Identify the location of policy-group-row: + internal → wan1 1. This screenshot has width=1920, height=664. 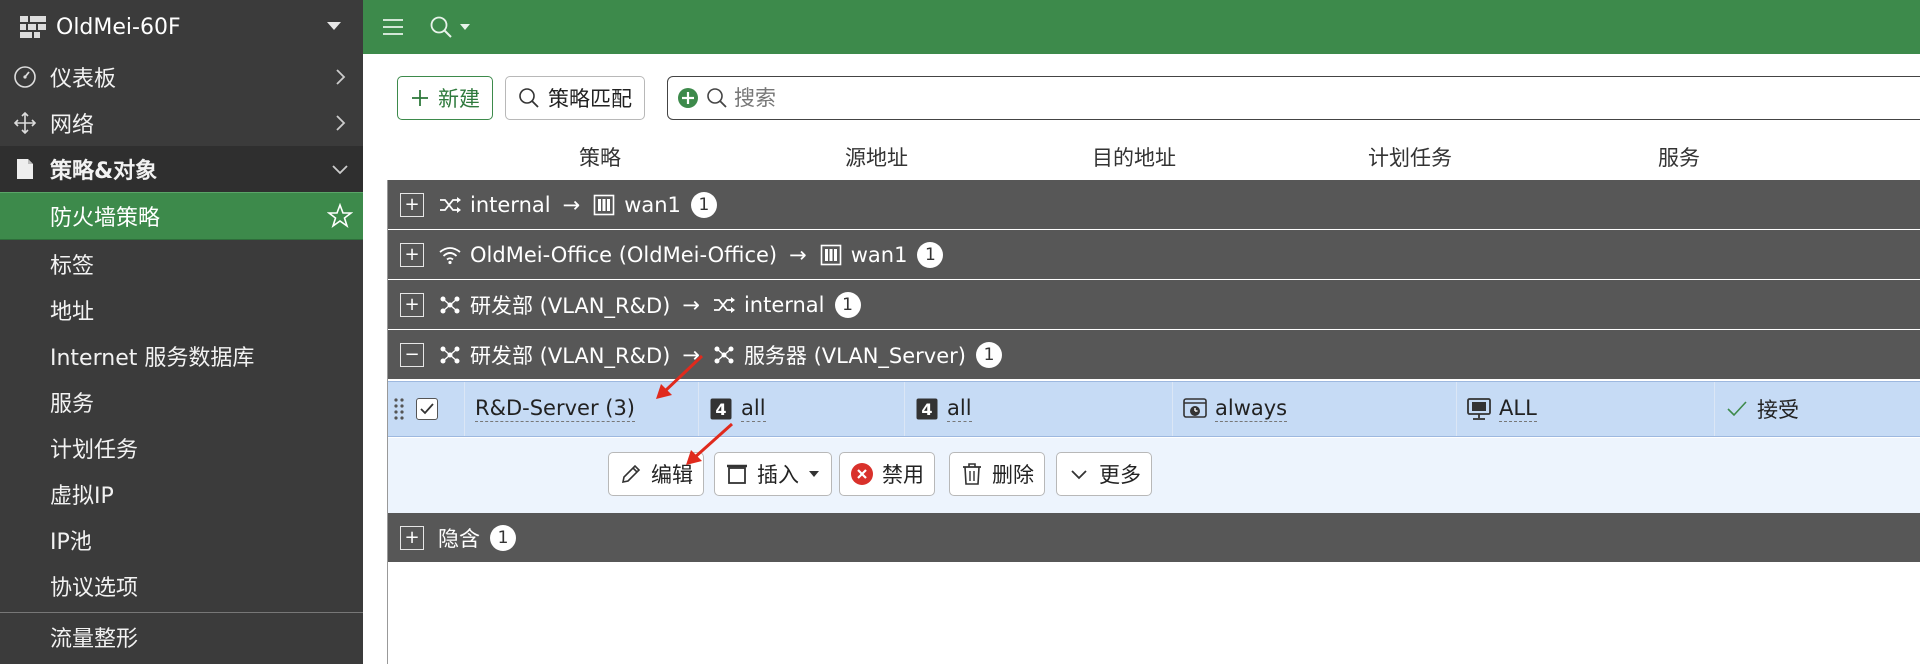
(1154, 204).